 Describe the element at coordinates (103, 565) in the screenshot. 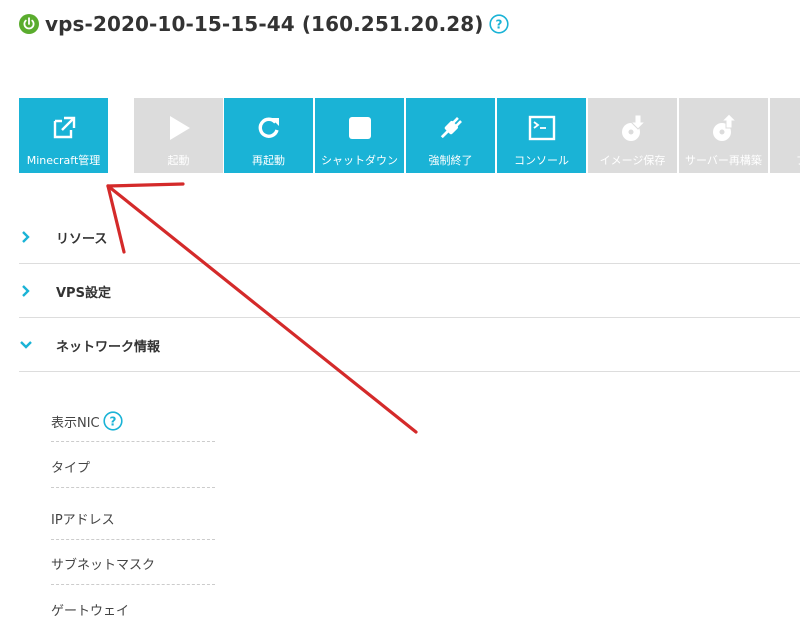

I see `row-label: サブネットマスク` at that location.